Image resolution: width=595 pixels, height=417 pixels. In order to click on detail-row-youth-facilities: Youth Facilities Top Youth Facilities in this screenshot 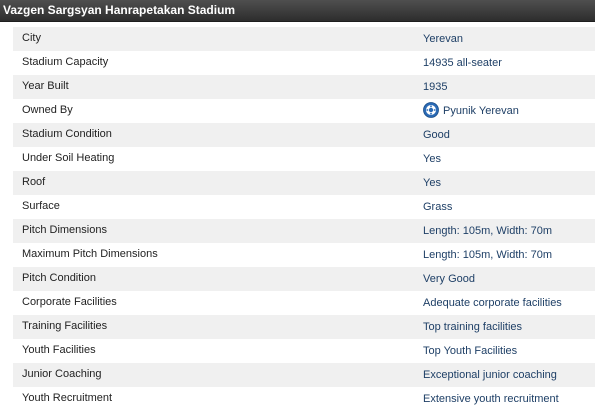, I will do `click(304, 351)`.